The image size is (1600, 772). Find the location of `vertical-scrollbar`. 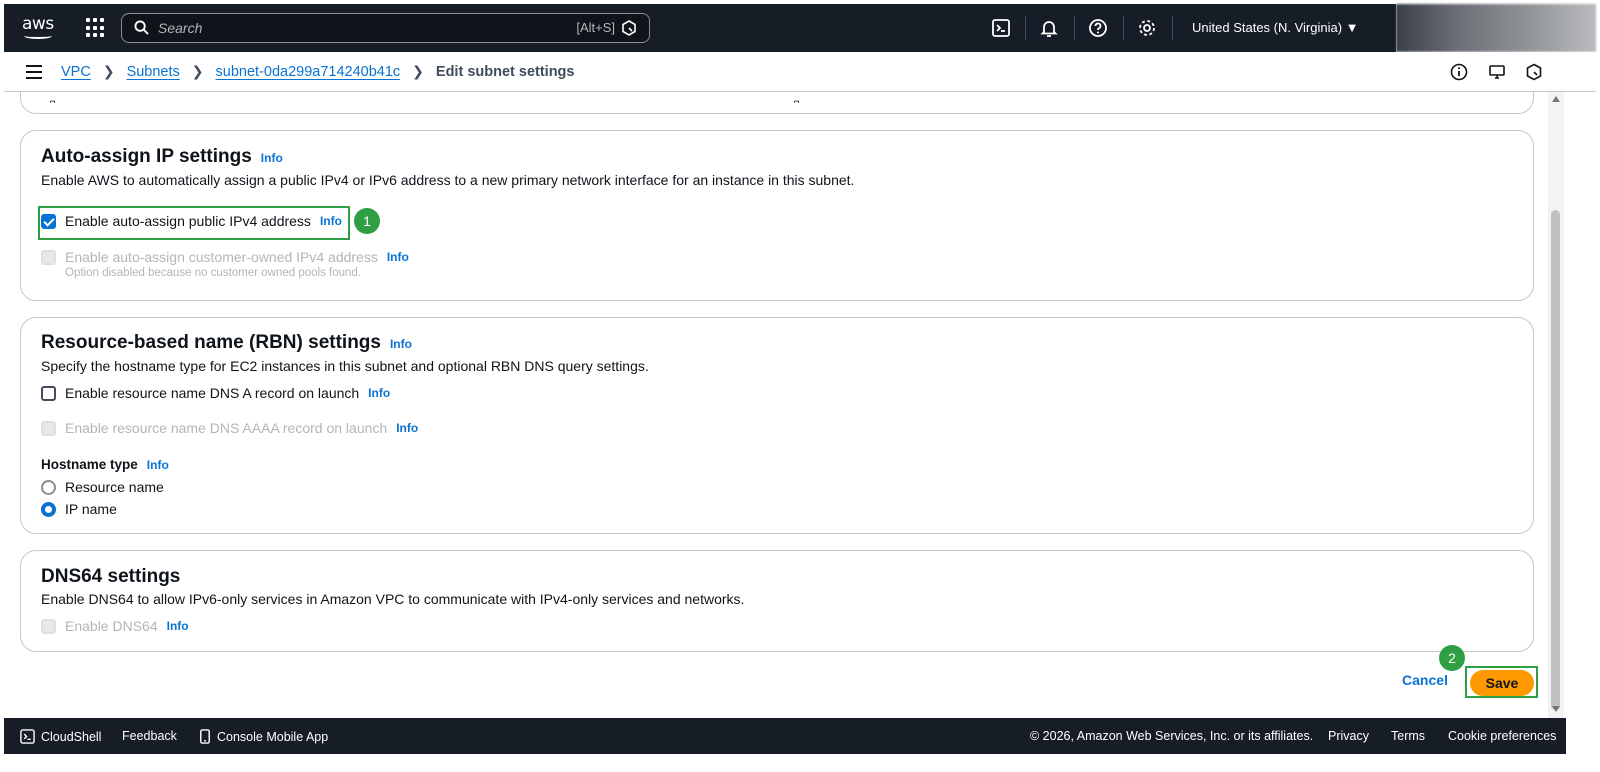

vertical-scrollbar is located at coordinates (1556, 405).